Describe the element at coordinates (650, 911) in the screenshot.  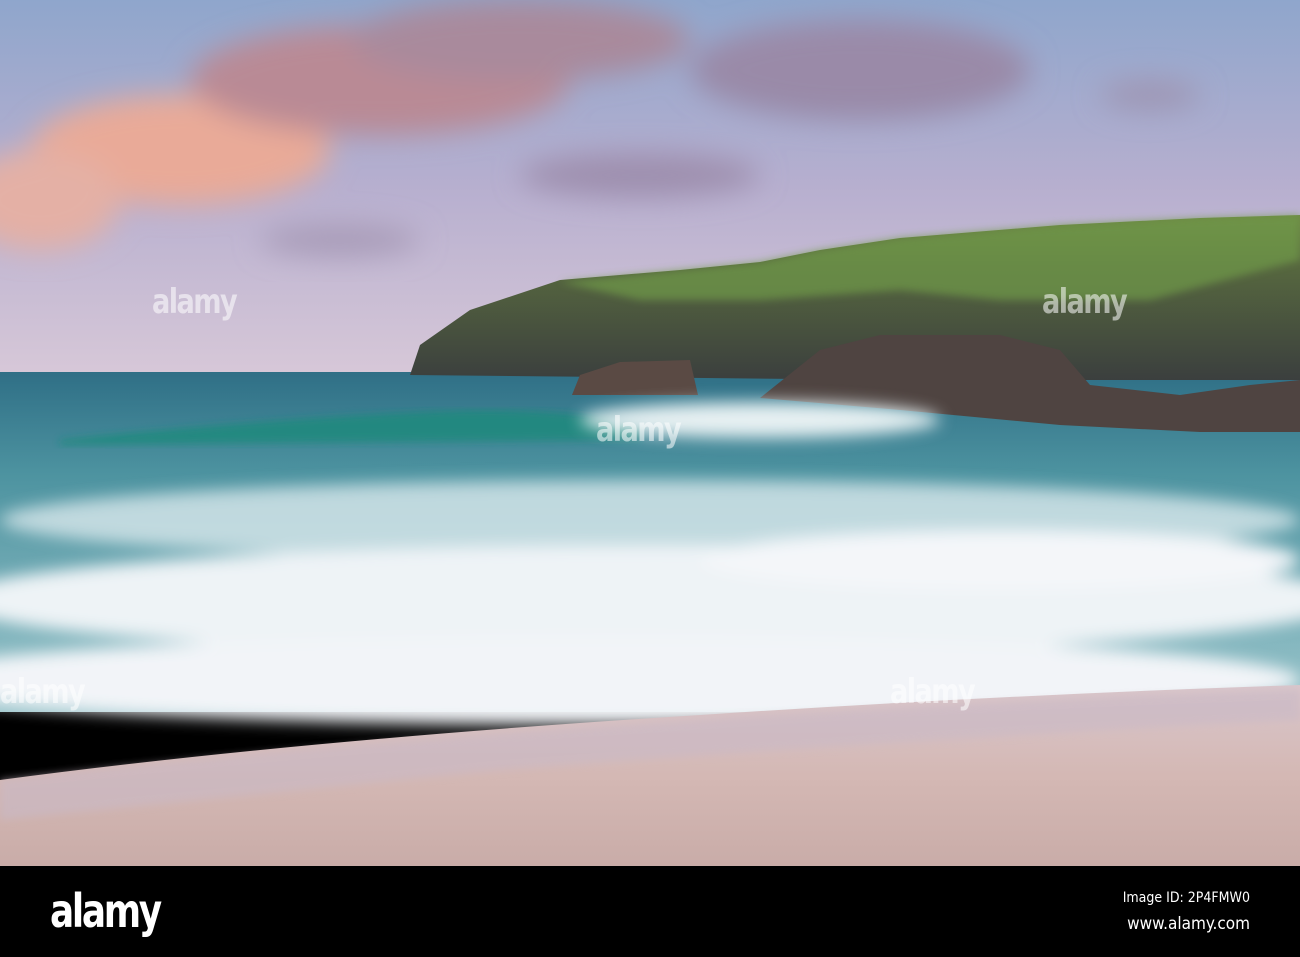
I see `footer-bar: alamy Image ID: 2P4FMW0 www.alamy.com` at that location.